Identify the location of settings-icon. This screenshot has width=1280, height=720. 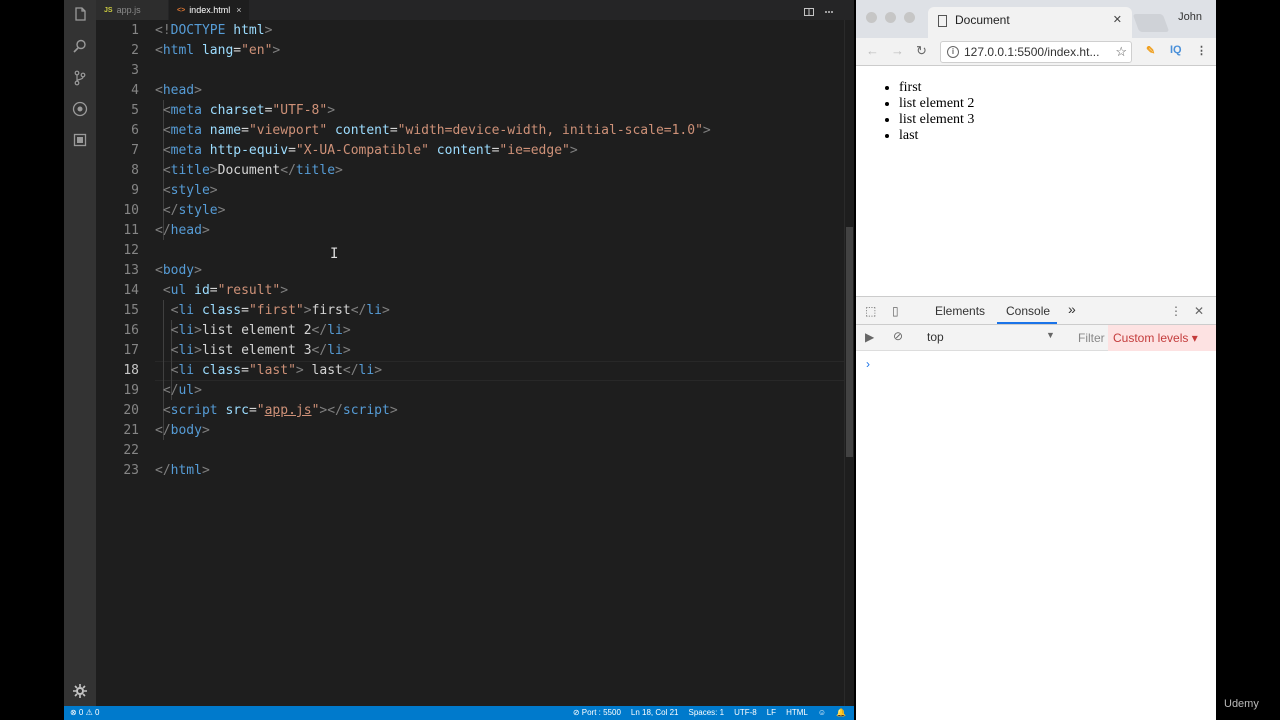
(80, 691).